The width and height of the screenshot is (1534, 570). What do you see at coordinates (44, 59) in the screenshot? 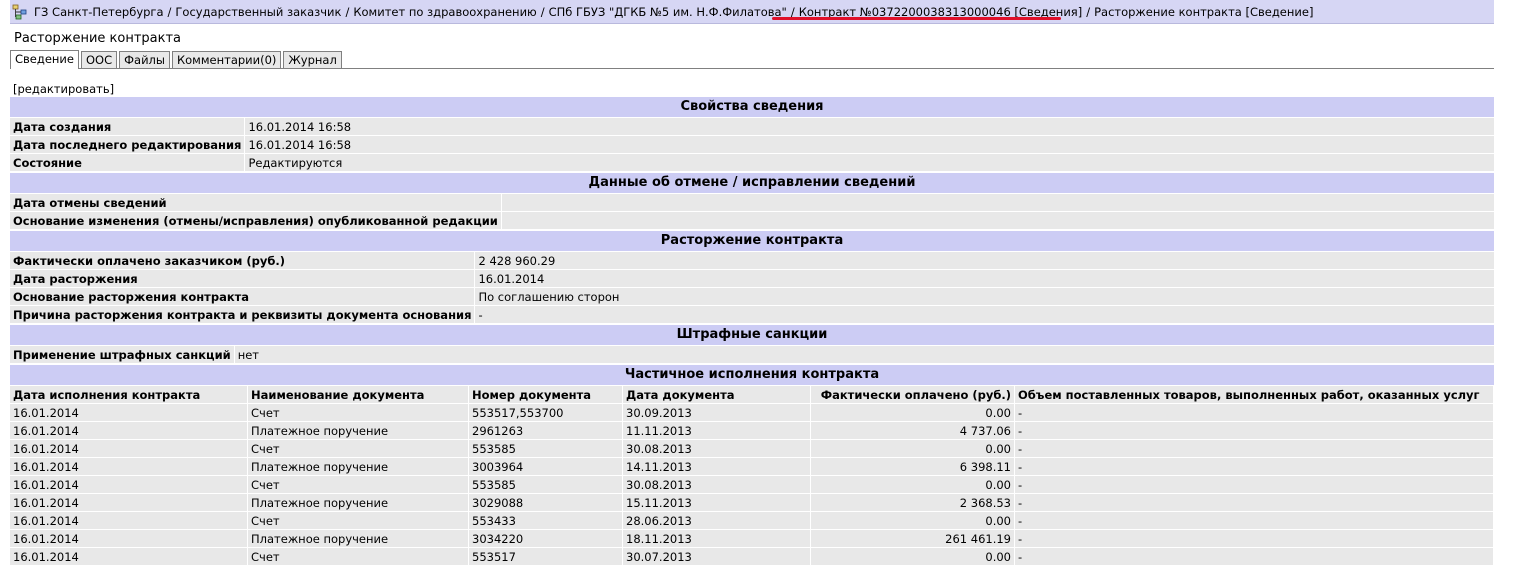
I see `tab-info: Сведение` at bounding box center [44, 59].